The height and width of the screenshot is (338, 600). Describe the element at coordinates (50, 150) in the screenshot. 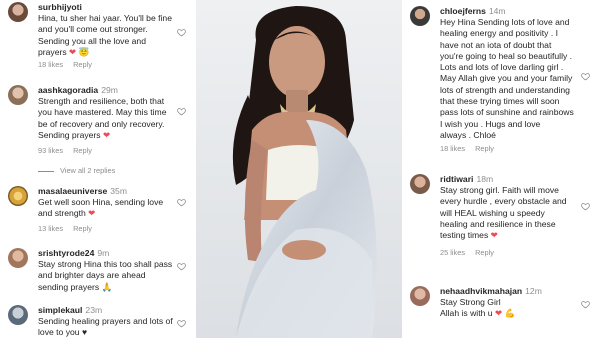

I see `likes-count: 93 likes` at that location.